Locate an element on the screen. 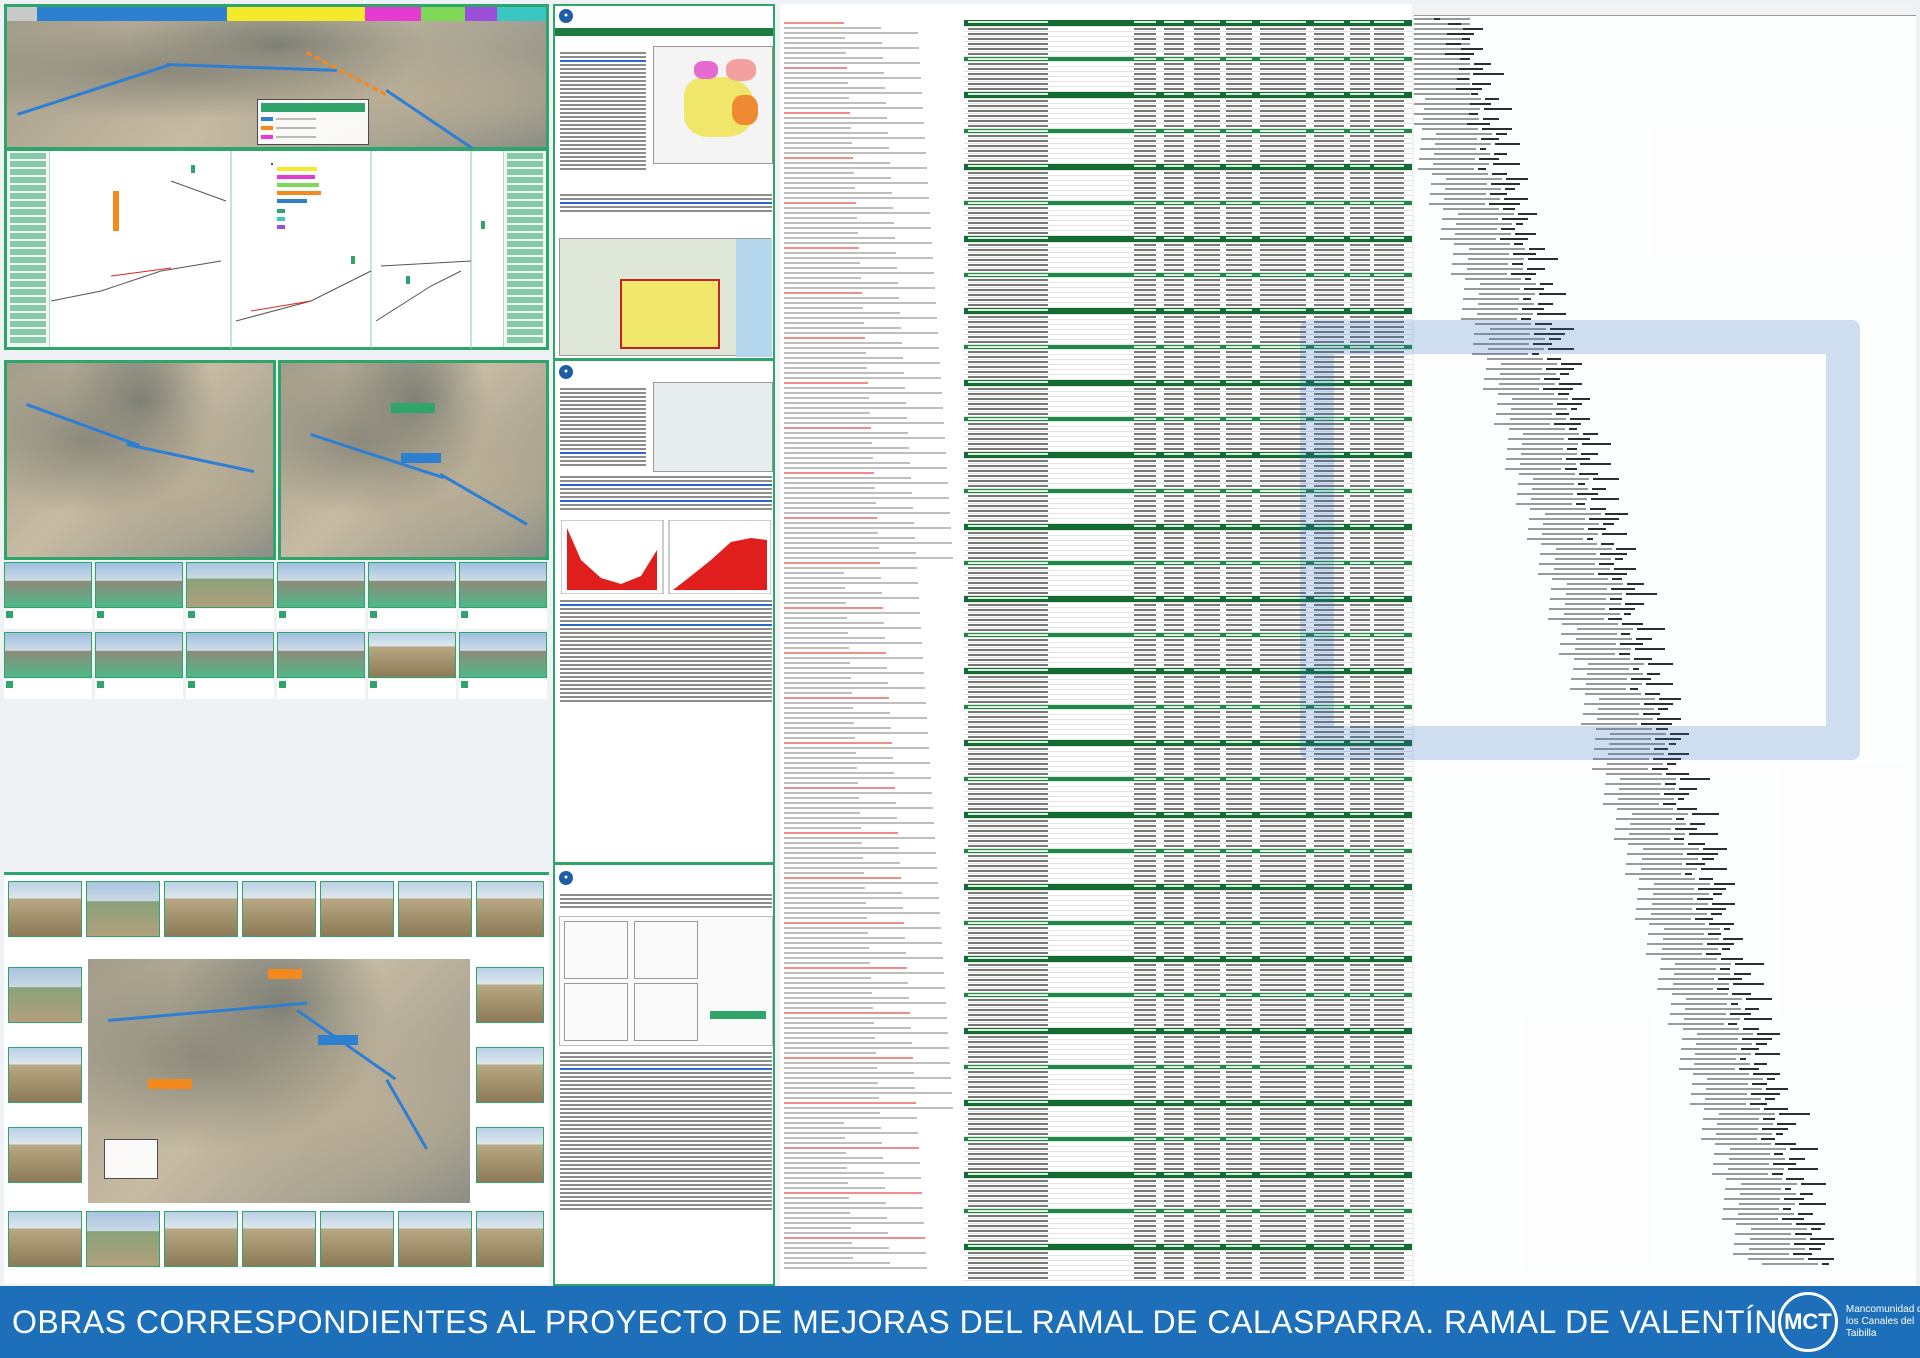 This screenshot has width=1920, height=1358. table-title is located at coordinates (1096, 11).